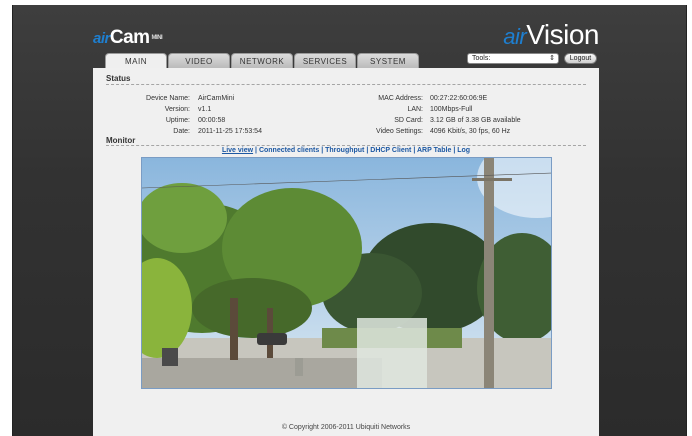  What do you see at coordinates (118, 78) in the screenshot?
I see `status-section-title: Status` at bounding box center [118, 78].